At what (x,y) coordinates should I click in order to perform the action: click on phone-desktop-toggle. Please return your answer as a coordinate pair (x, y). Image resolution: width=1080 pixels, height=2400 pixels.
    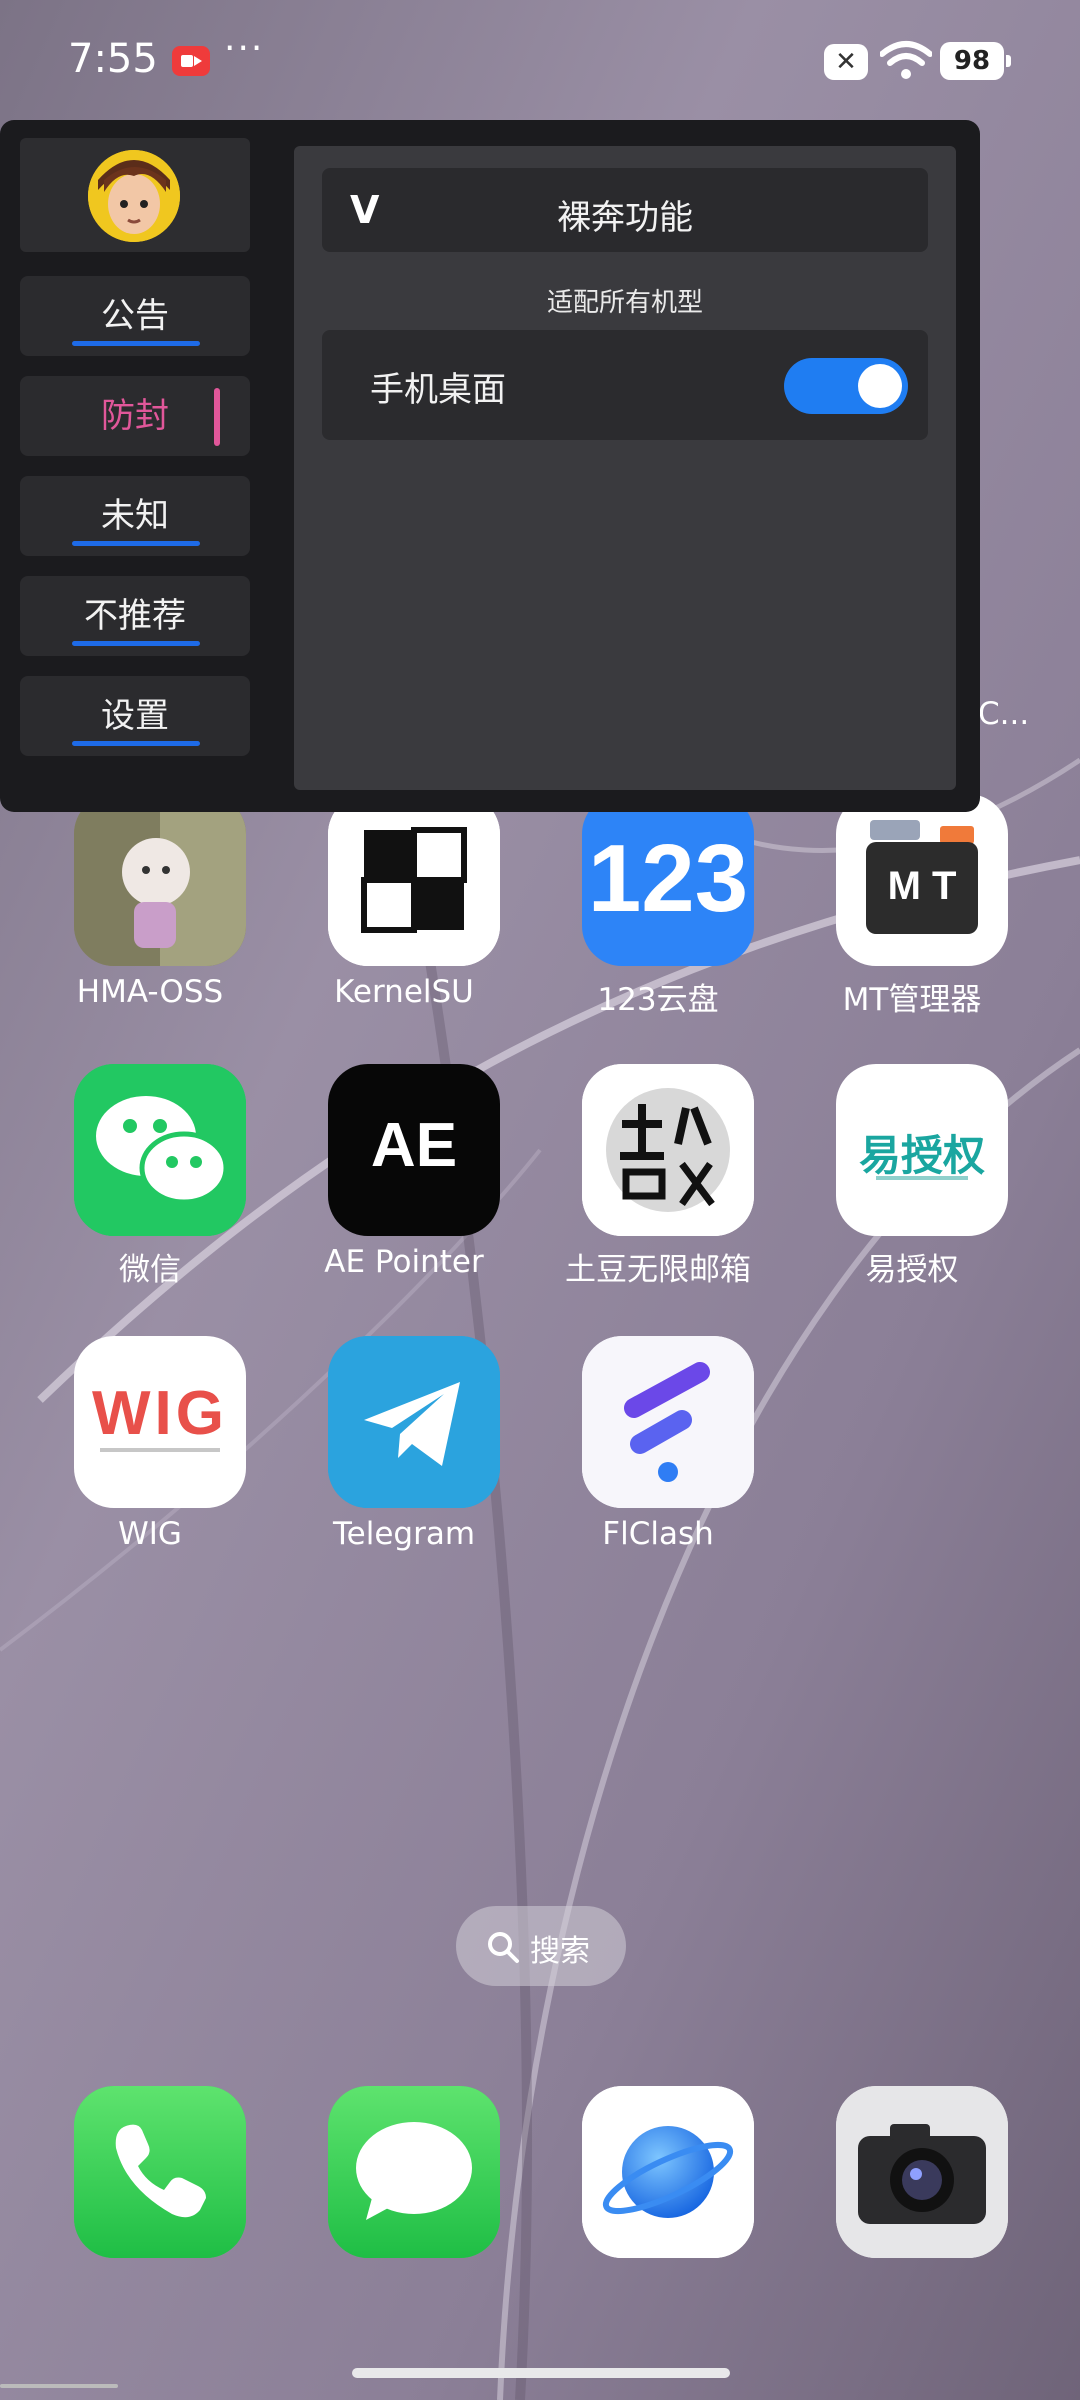
    Looking at the image, I should click on (846, 386).